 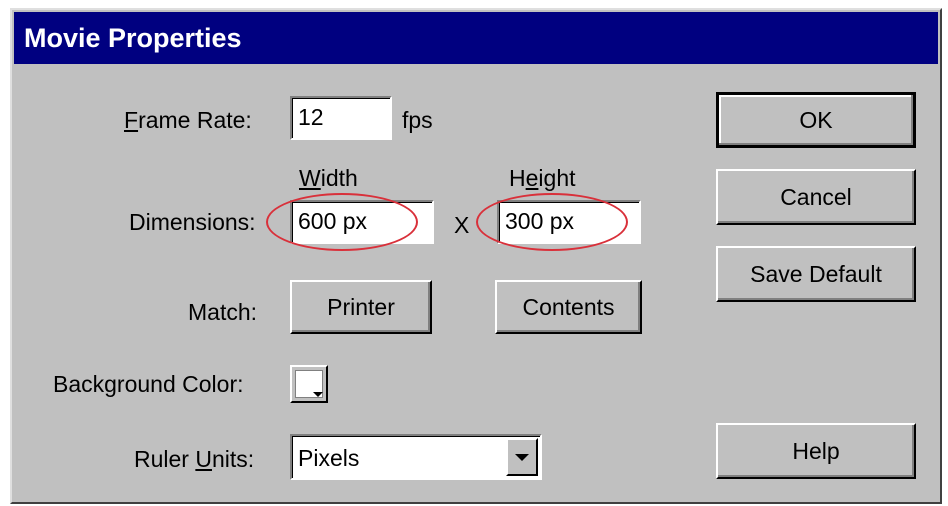 What do you see at coordinates (462, 225) in the screenshot?
I see `dimension-separator: X` at bounding box center [462, 225].